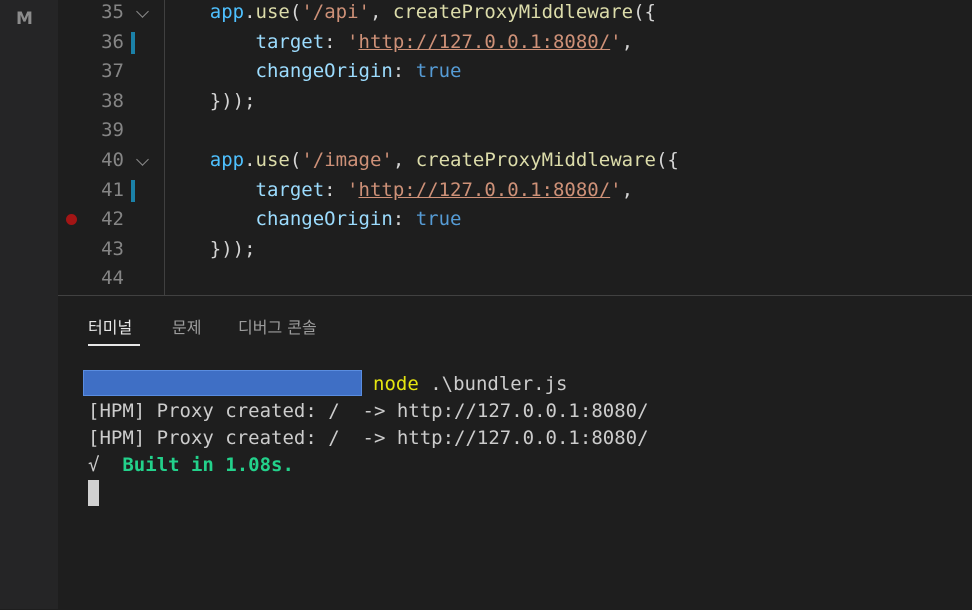 The height and width of the screenshot is (610, 972). Describe the element at coordinates (222, 383) in the screenshot. I see `terminal-prompt-redacted` at that location.